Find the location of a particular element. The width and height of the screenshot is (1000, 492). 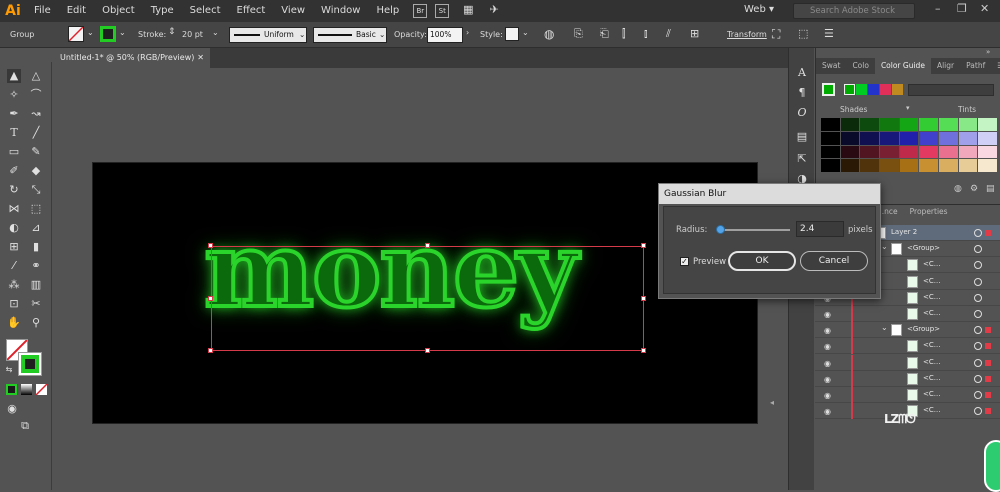

column-graph-tool-icon: ▥ is located at coordinates (36, 285).